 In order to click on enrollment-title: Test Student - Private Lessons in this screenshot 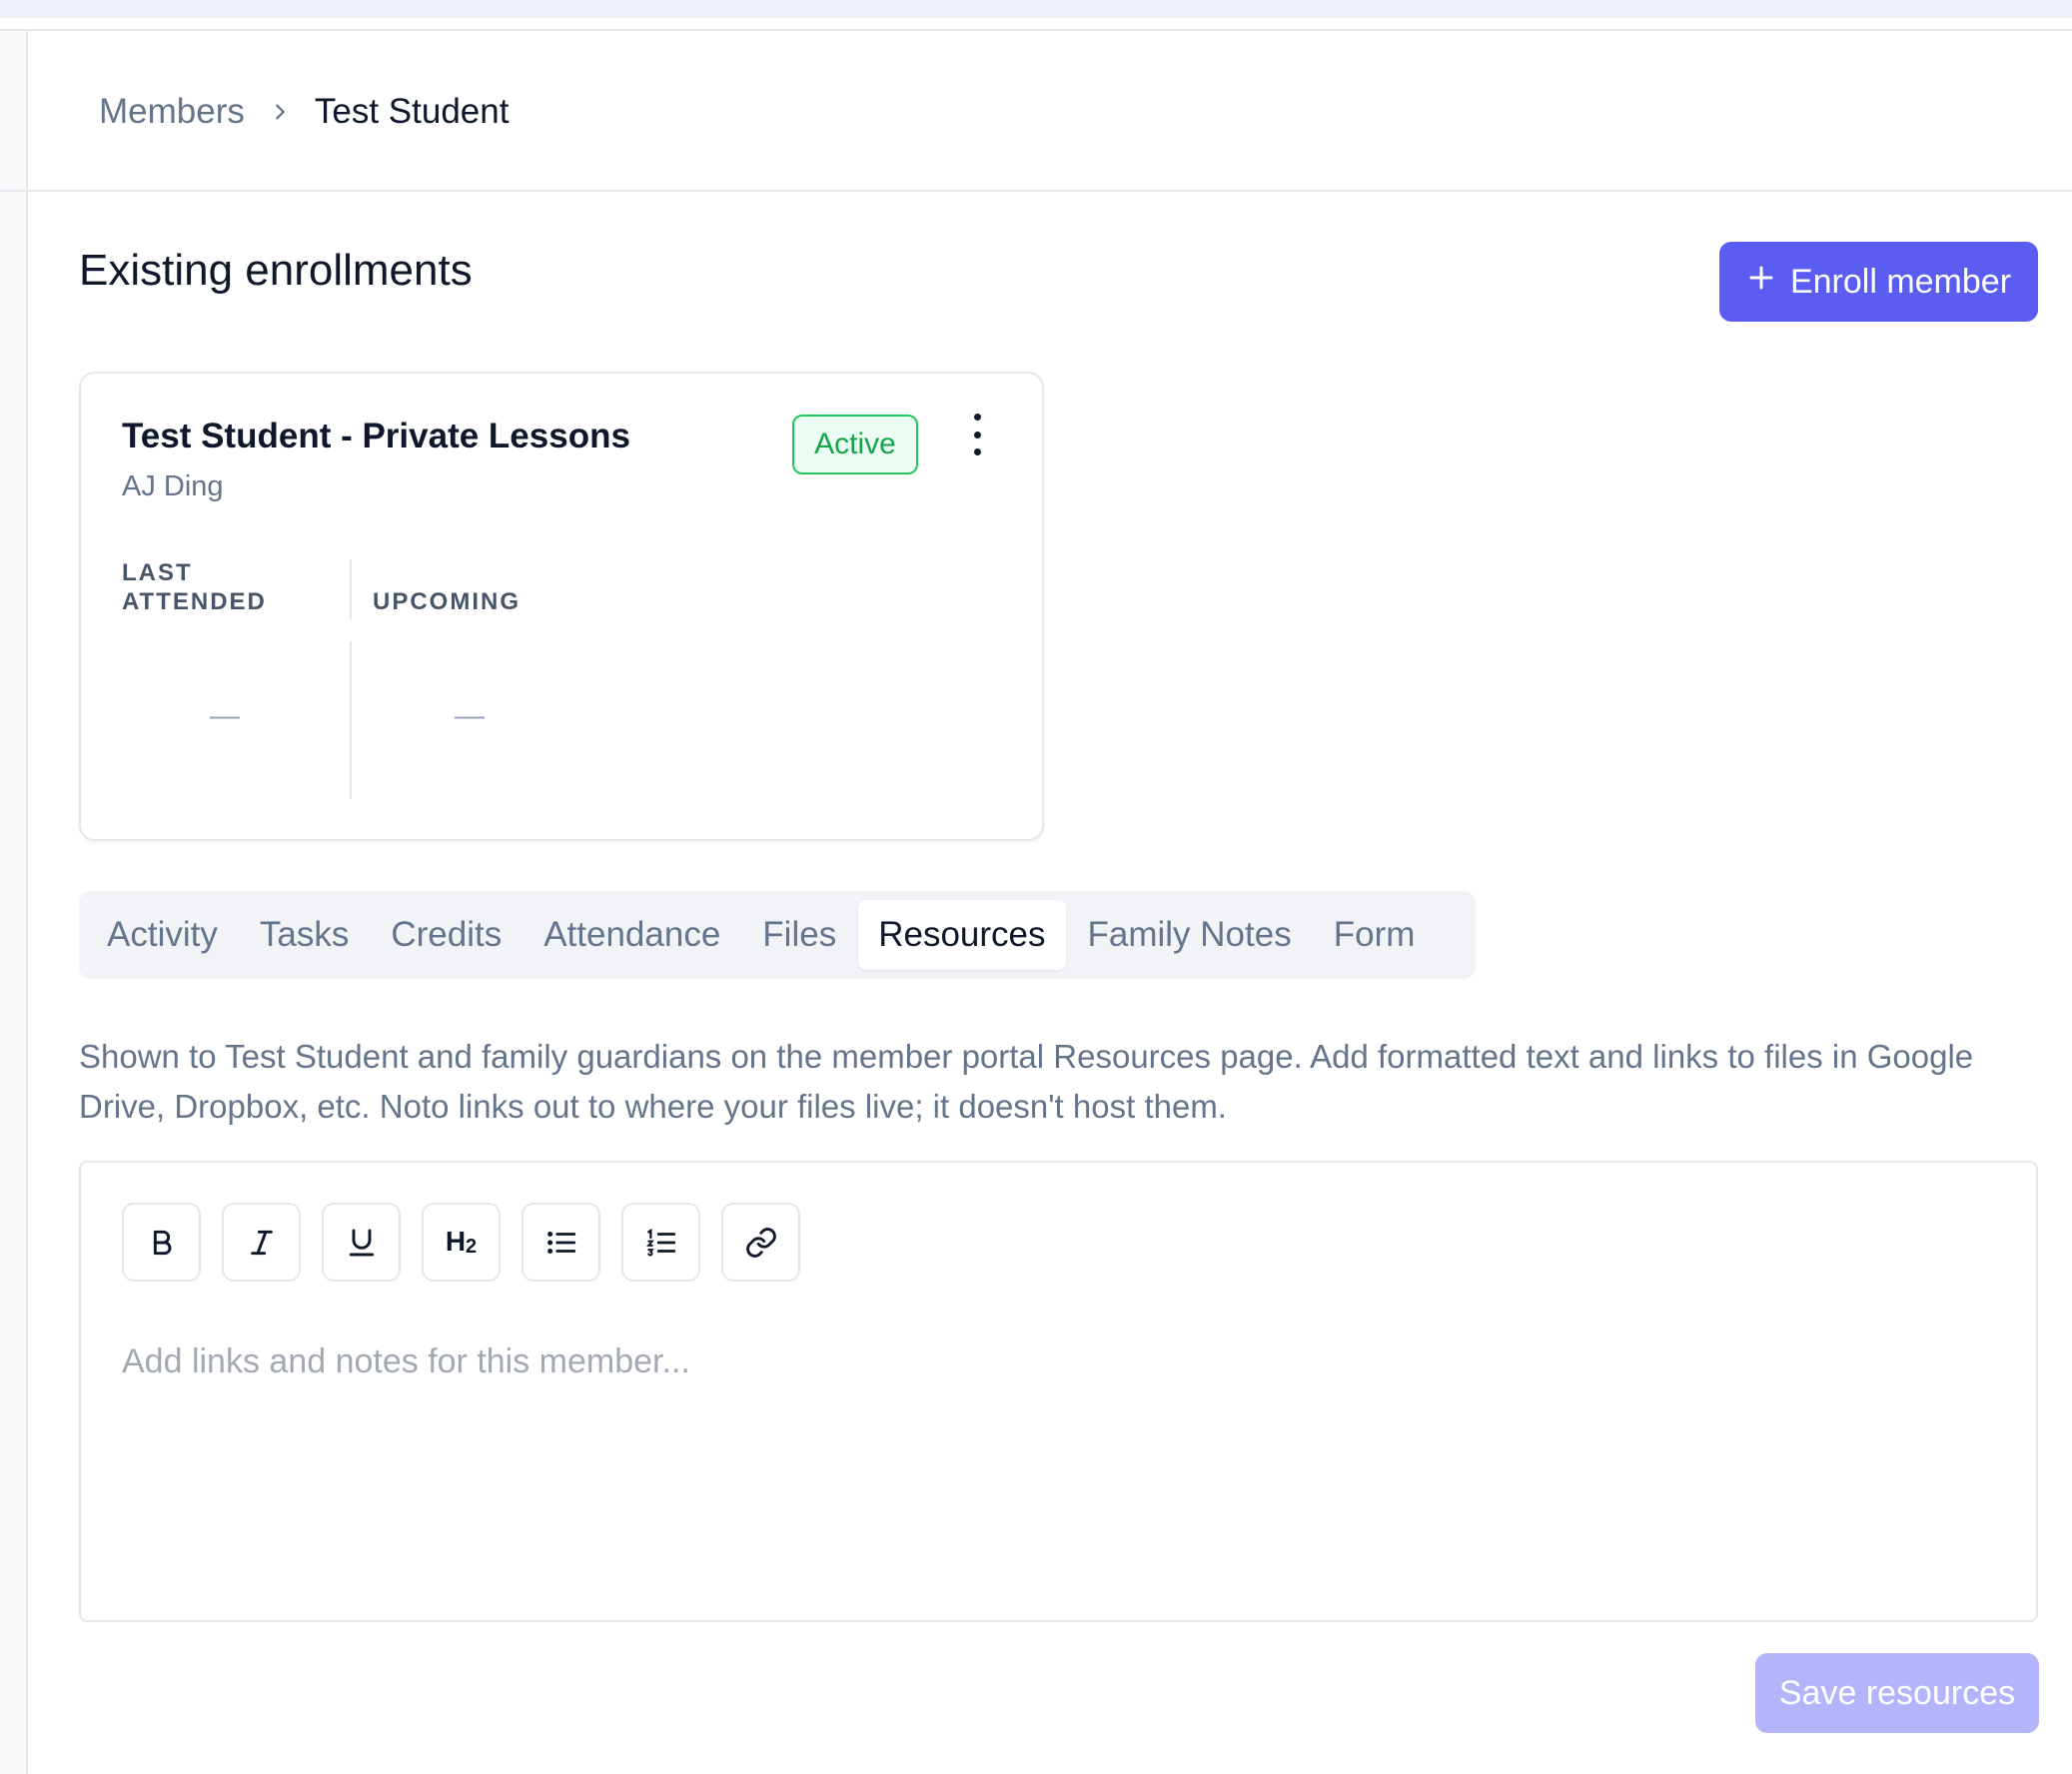, I will do `click(376, 436)`.